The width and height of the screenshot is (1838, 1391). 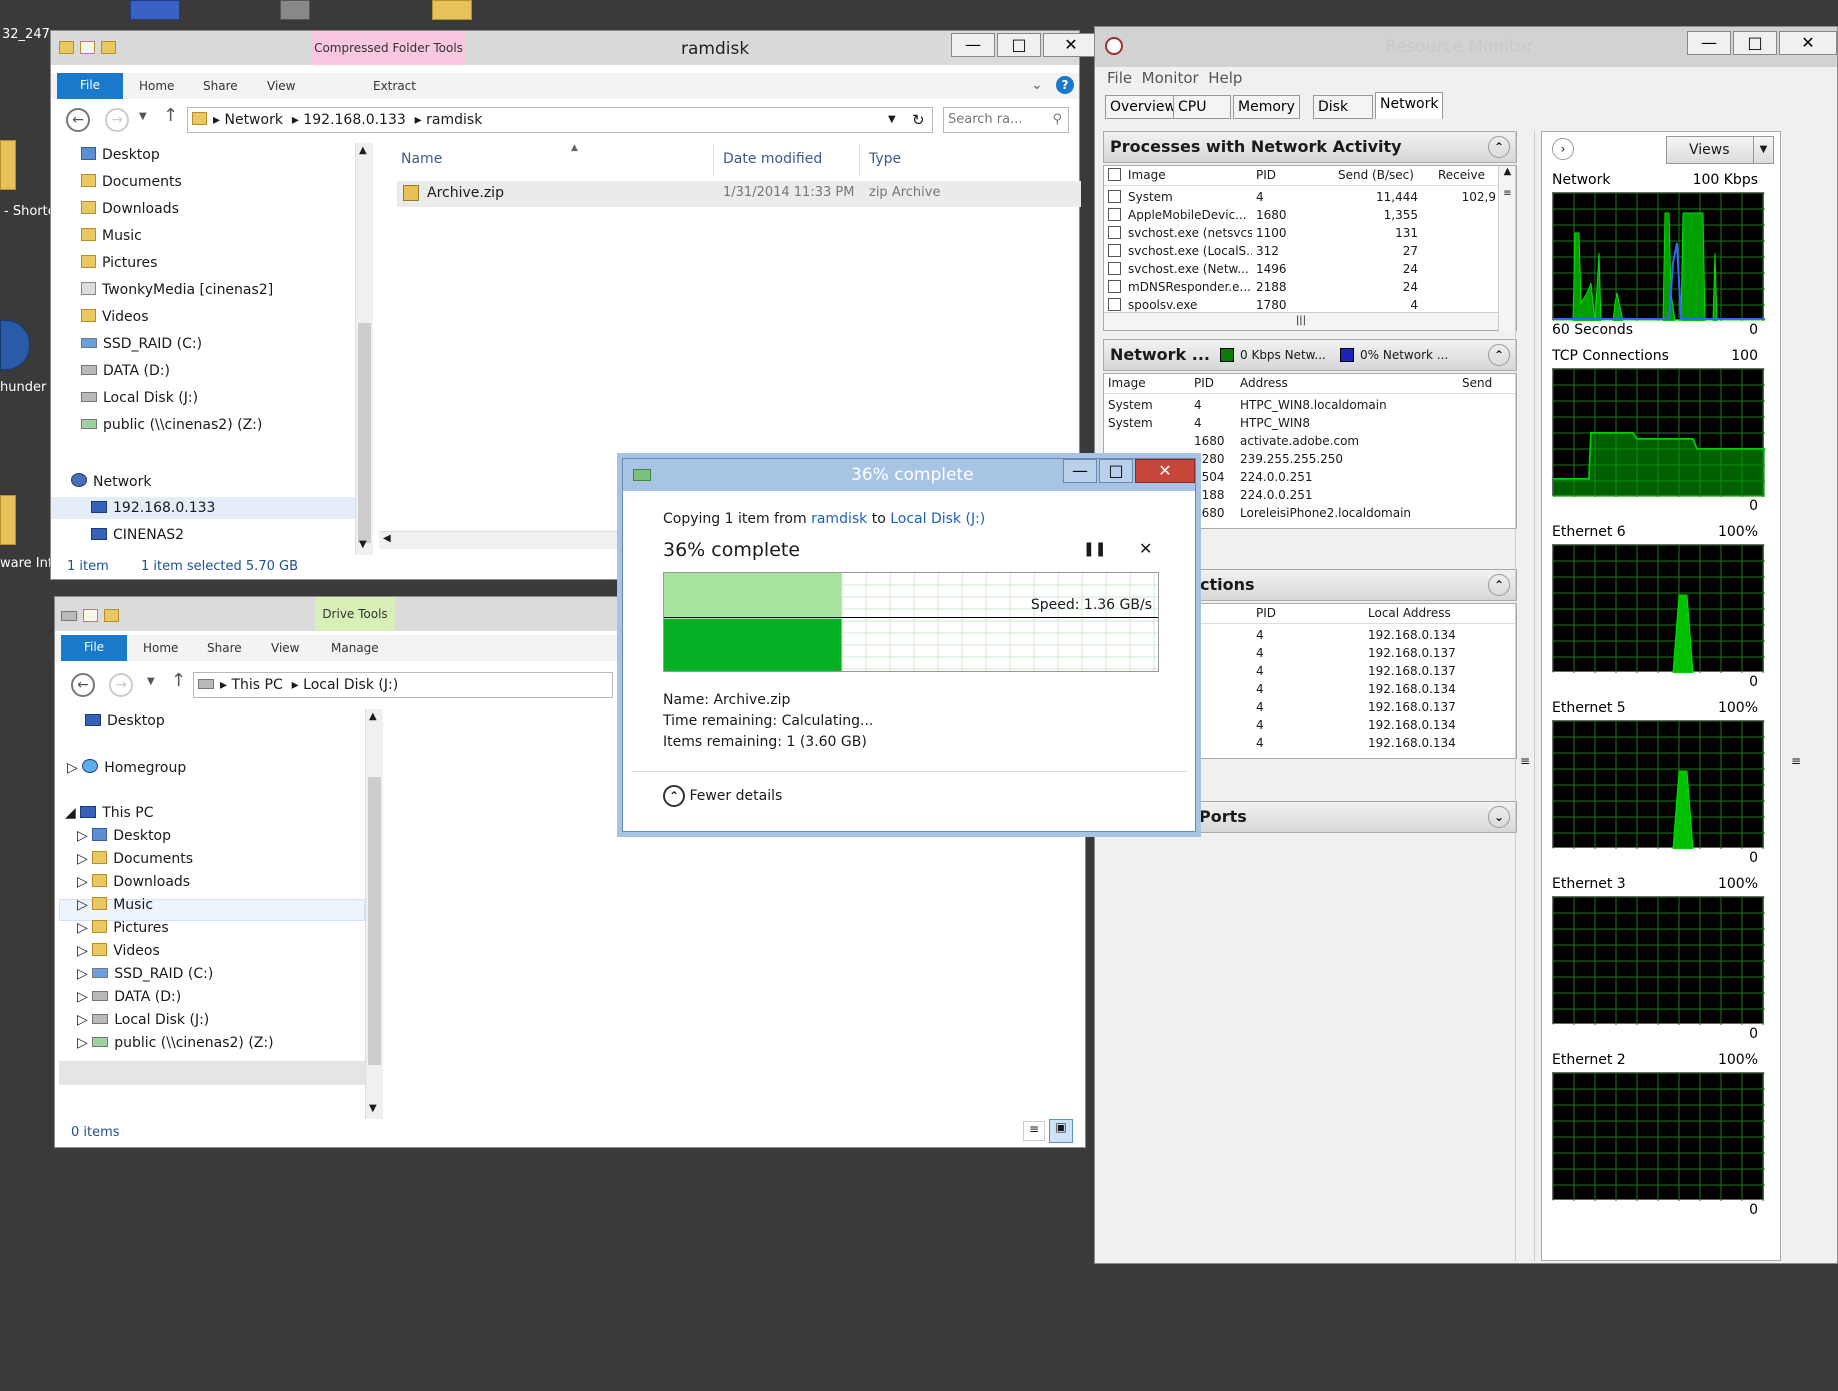 I want to click on expand-ribbon-icon: ⌄, so click(x=1037, y=85).